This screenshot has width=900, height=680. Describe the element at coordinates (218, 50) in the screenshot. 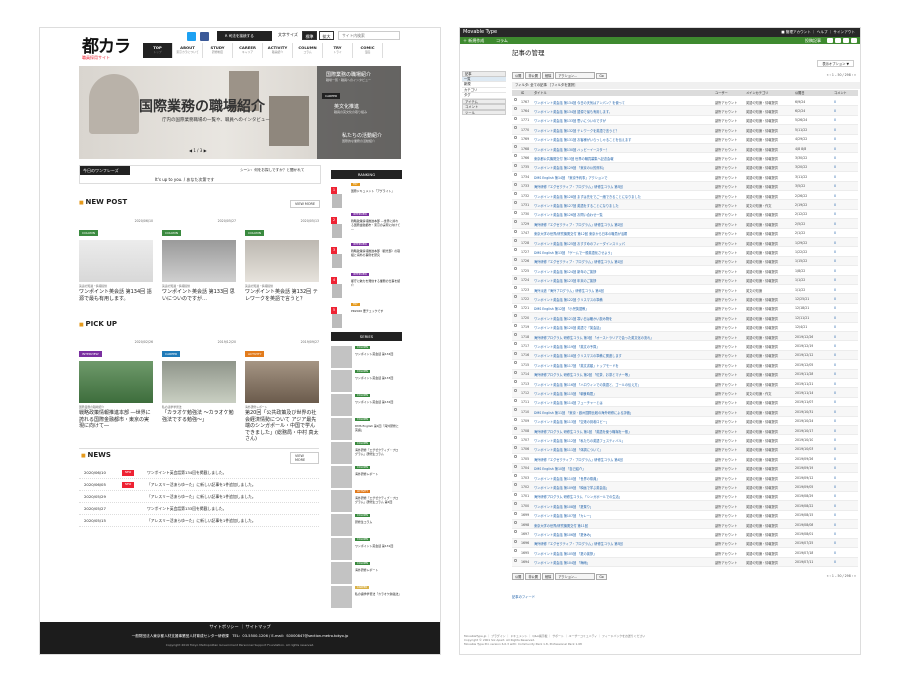

I see `nav-study: STUDY 研修制度` at that location.